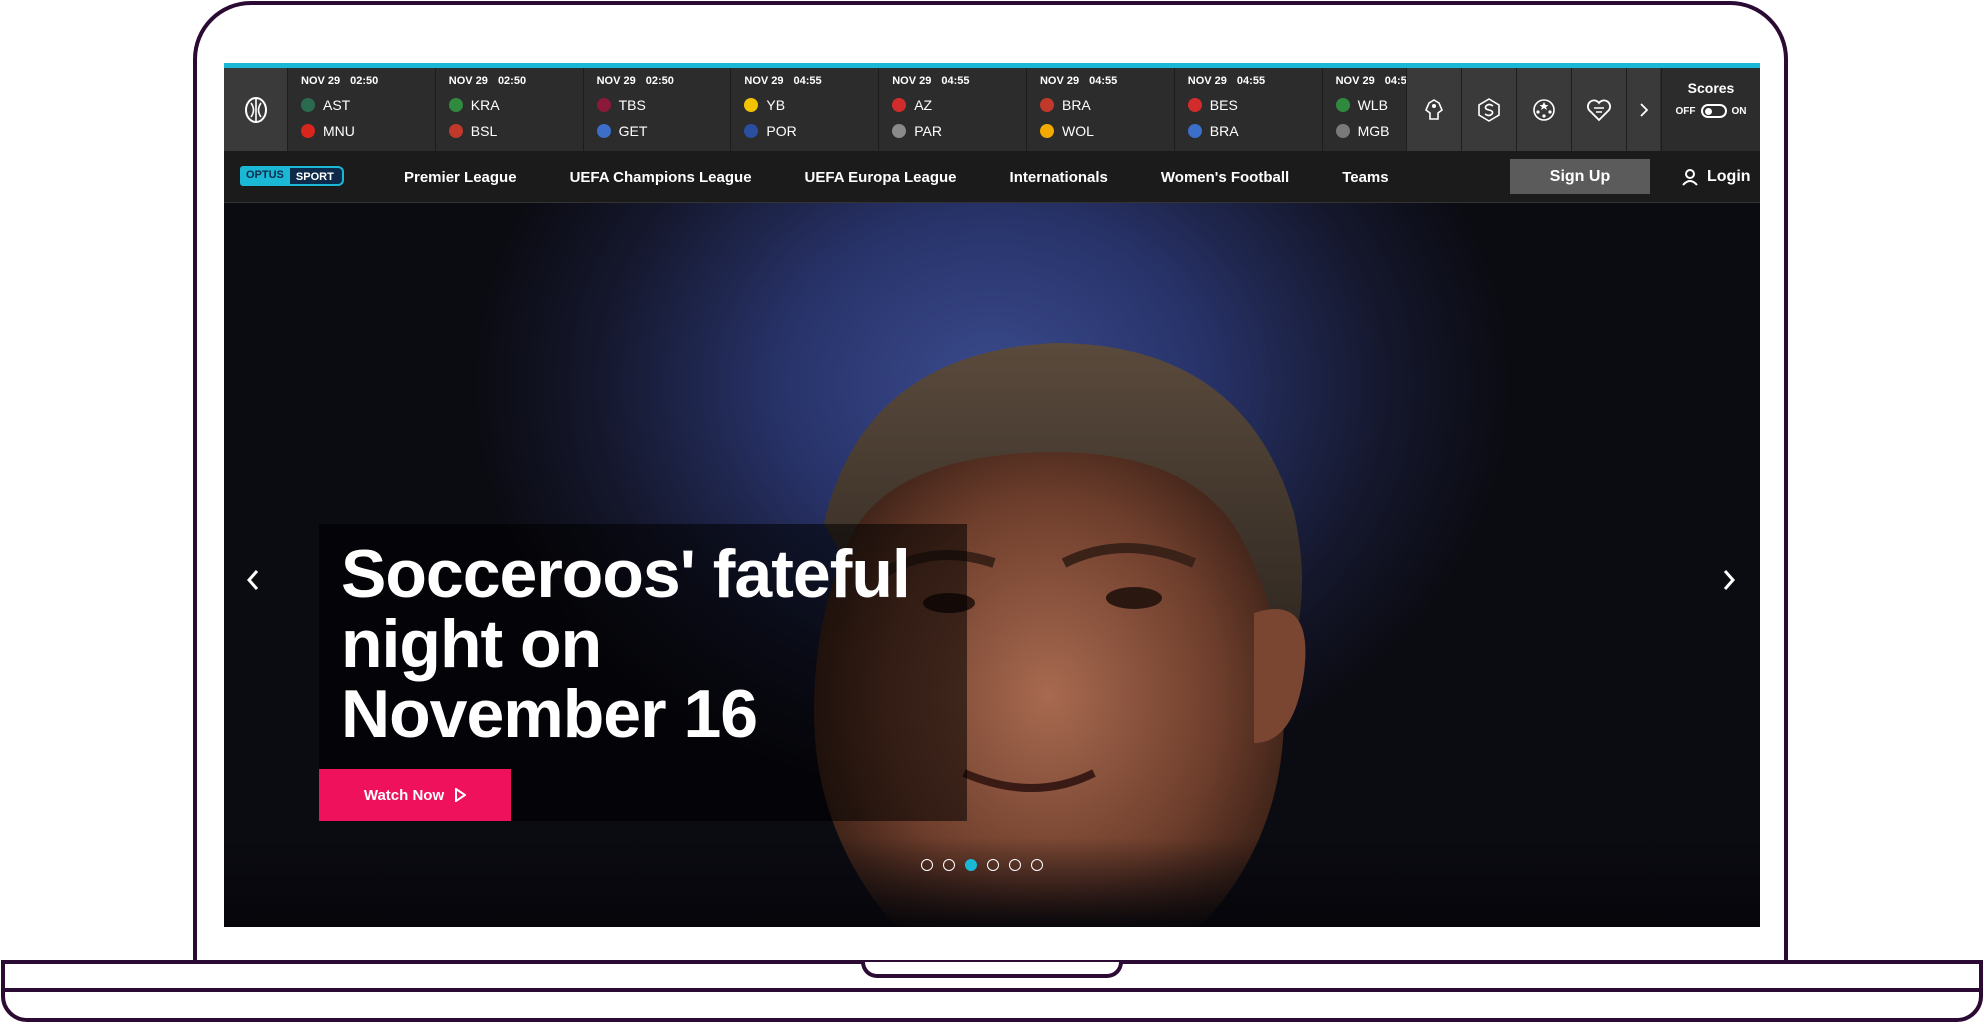 The image size is (1984, 1024). Describe the element at coordinates (633, 131) in the screenshot. I see `away-team: GET` at that location.